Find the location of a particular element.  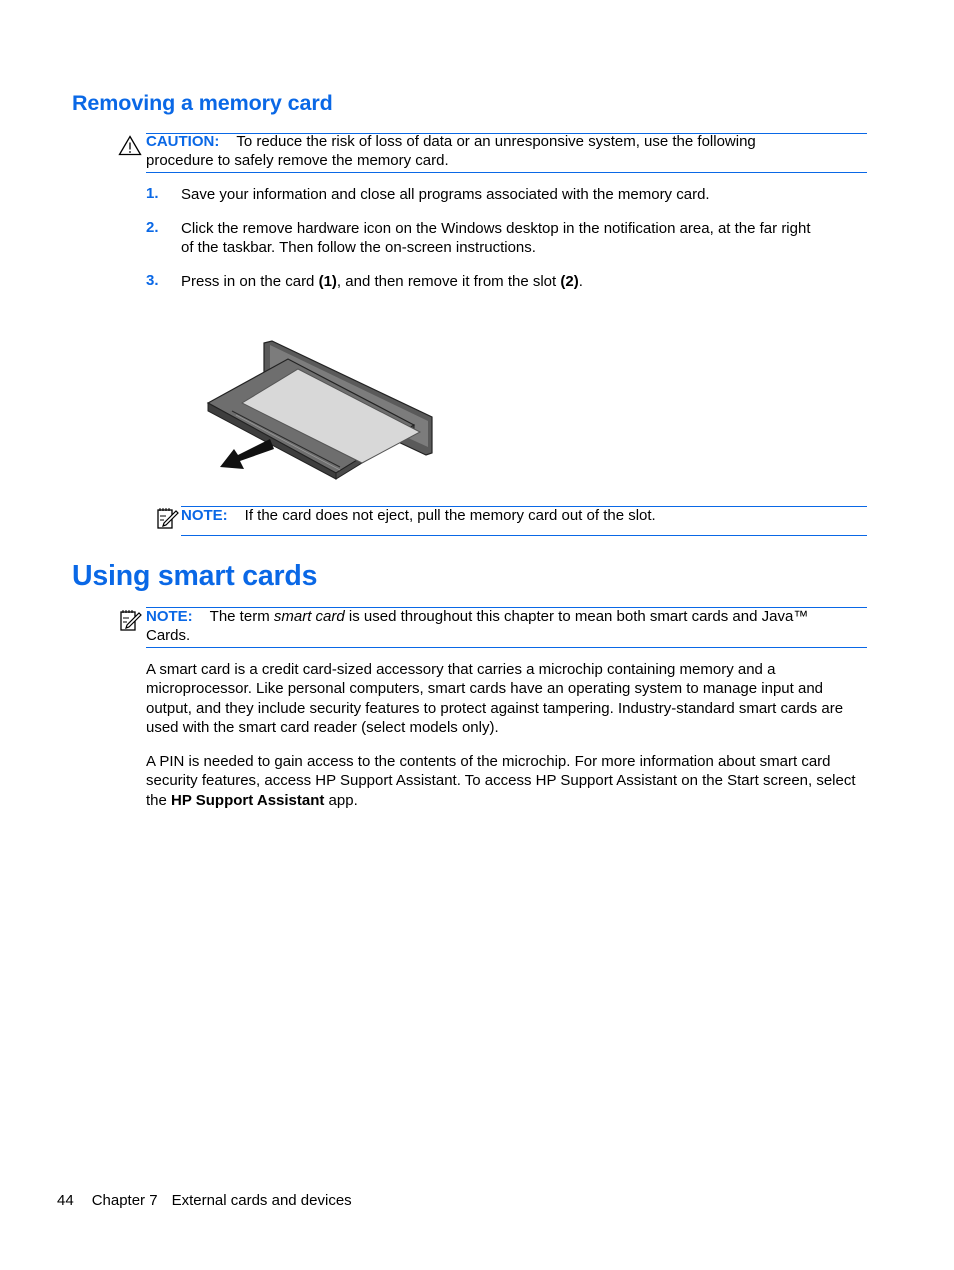

page-footer: 44 Chapter 7 External cards and devices is located at coordinates (213, 1200).